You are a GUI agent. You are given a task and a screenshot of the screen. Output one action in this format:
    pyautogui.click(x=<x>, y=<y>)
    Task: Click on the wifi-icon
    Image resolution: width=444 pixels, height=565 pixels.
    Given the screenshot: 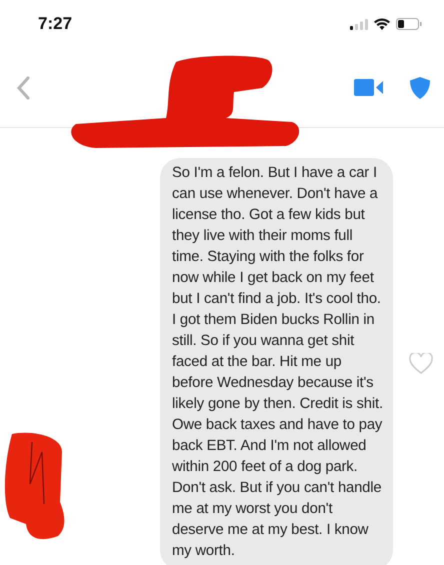 What is the action you would take?
    pyautogui.click(x=382, y=24)
    